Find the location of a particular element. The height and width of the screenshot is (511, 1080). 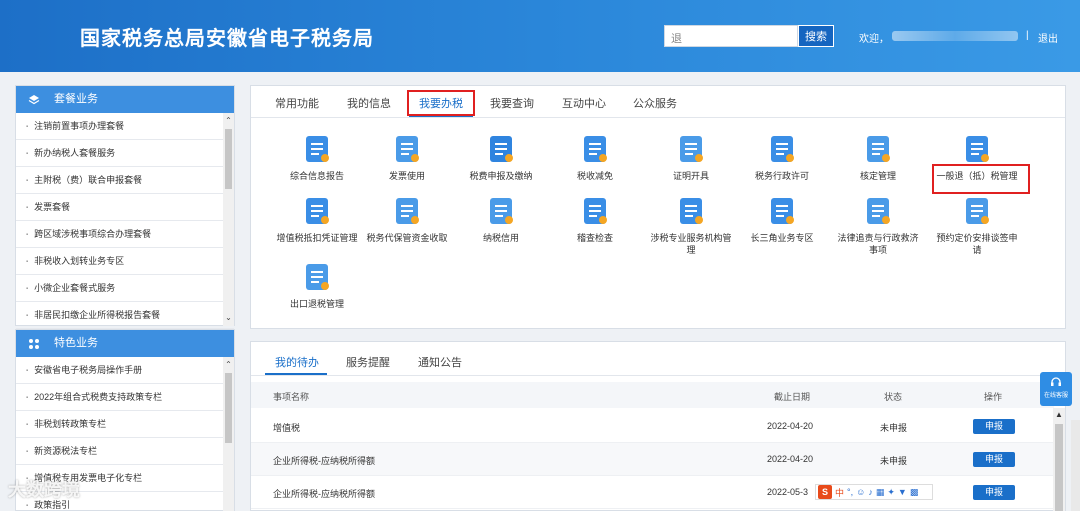

sidebar-item: 发票套餐 is located at coordinates (125, 207).